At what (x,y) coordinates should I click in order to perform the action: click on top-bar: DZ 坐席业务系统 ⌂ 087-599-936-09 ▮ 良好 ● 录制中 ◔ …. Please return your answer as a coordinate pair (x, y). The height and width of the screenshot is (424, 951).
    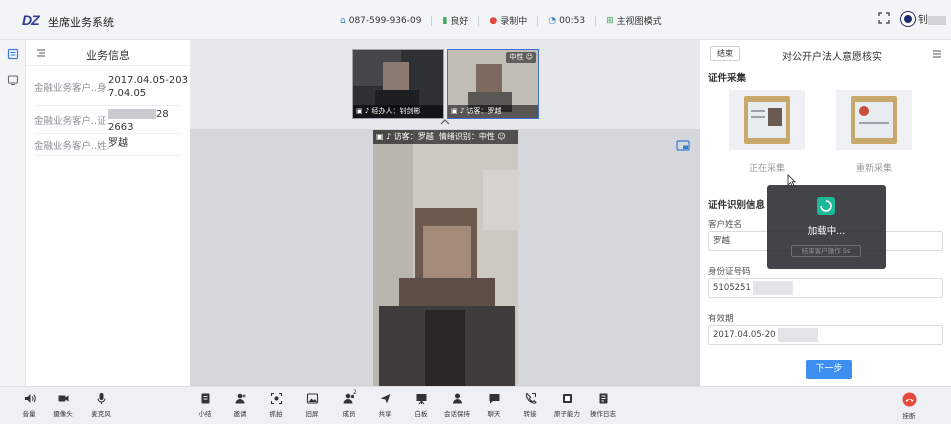
    Looking at the image, I should click on (475, 20).